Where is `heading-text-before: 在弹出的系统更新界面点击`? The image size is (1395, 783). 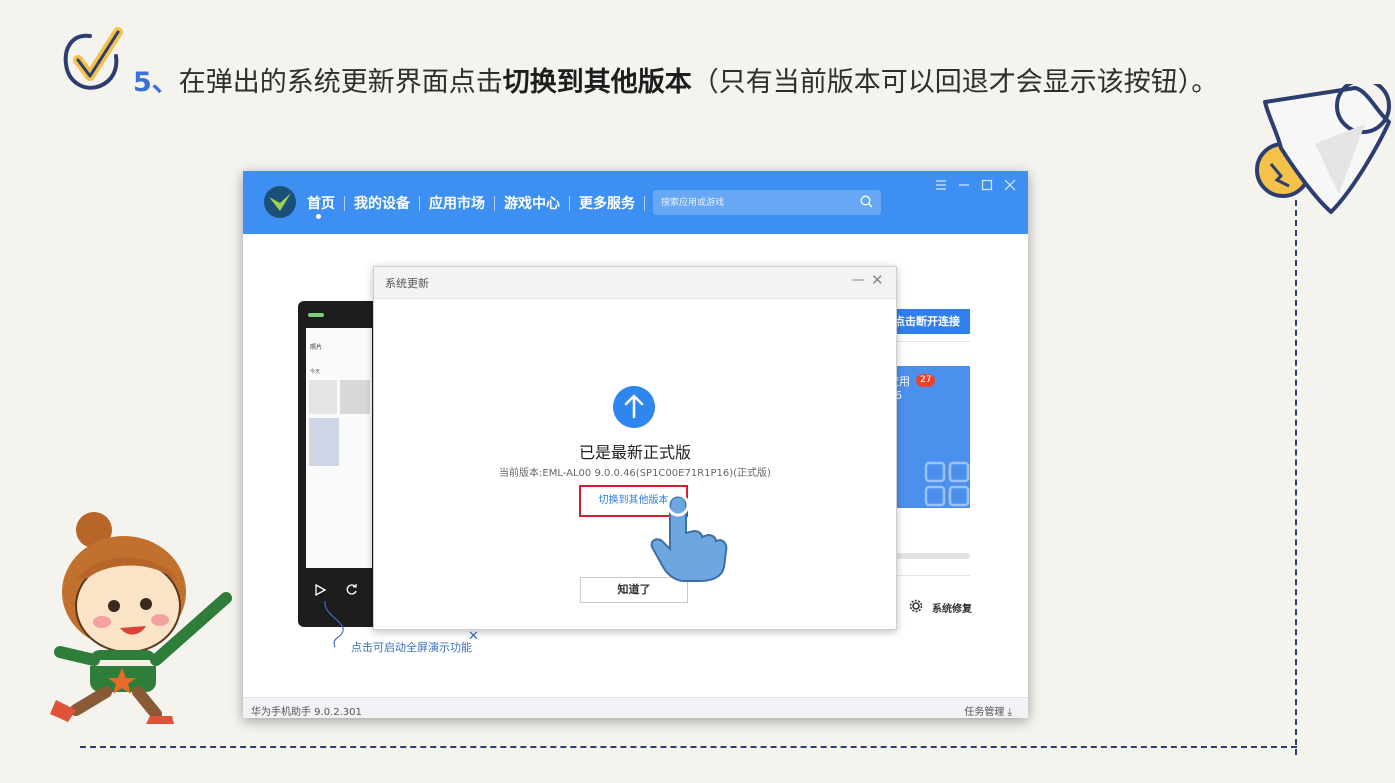
heading-text-before: 在弹出的系统更新界面点击 is located at coordinates (340, 82).